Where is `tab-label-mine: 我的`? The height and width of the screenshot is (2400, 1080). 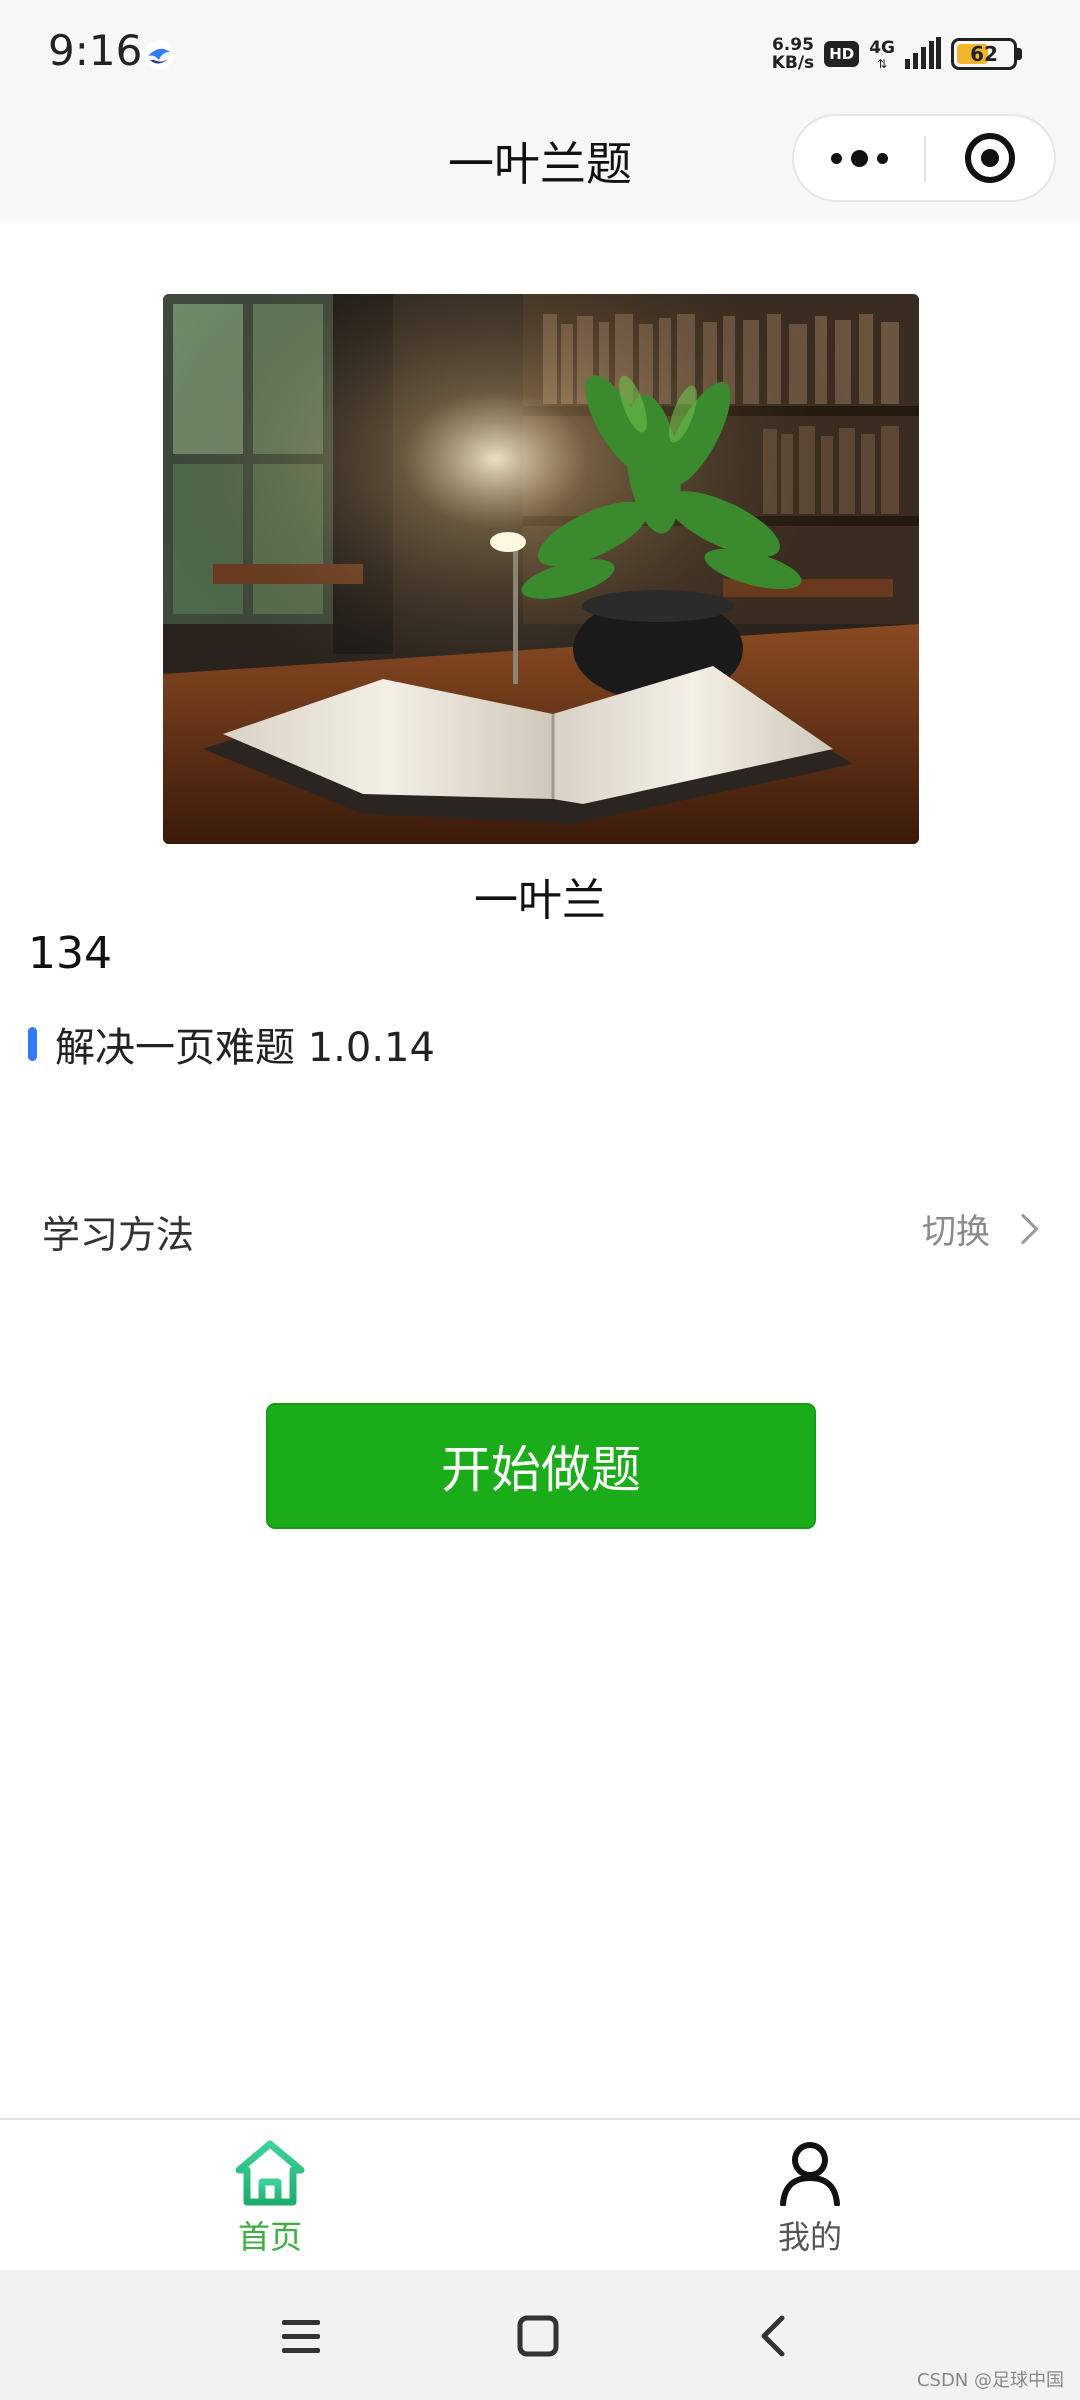 tab-label-mine: 我的 is located at coordinates (809, 2237).